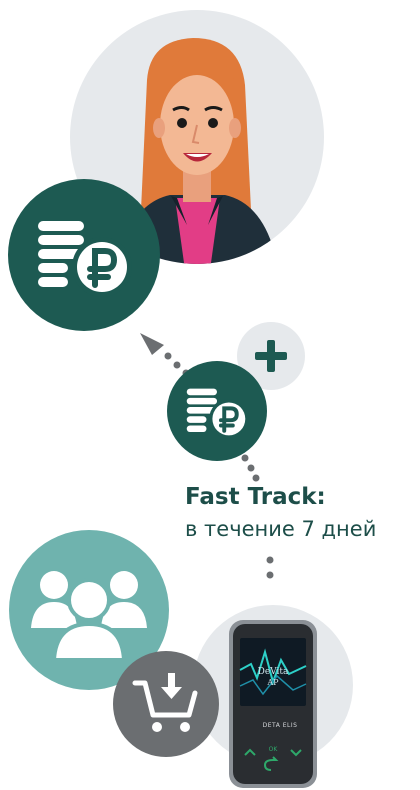 The width and height of the screenshot is (420, 790). Describe the element at coordinates (217, 411) in the screenshot. I see `coins-ruble-small-icon` at that location.